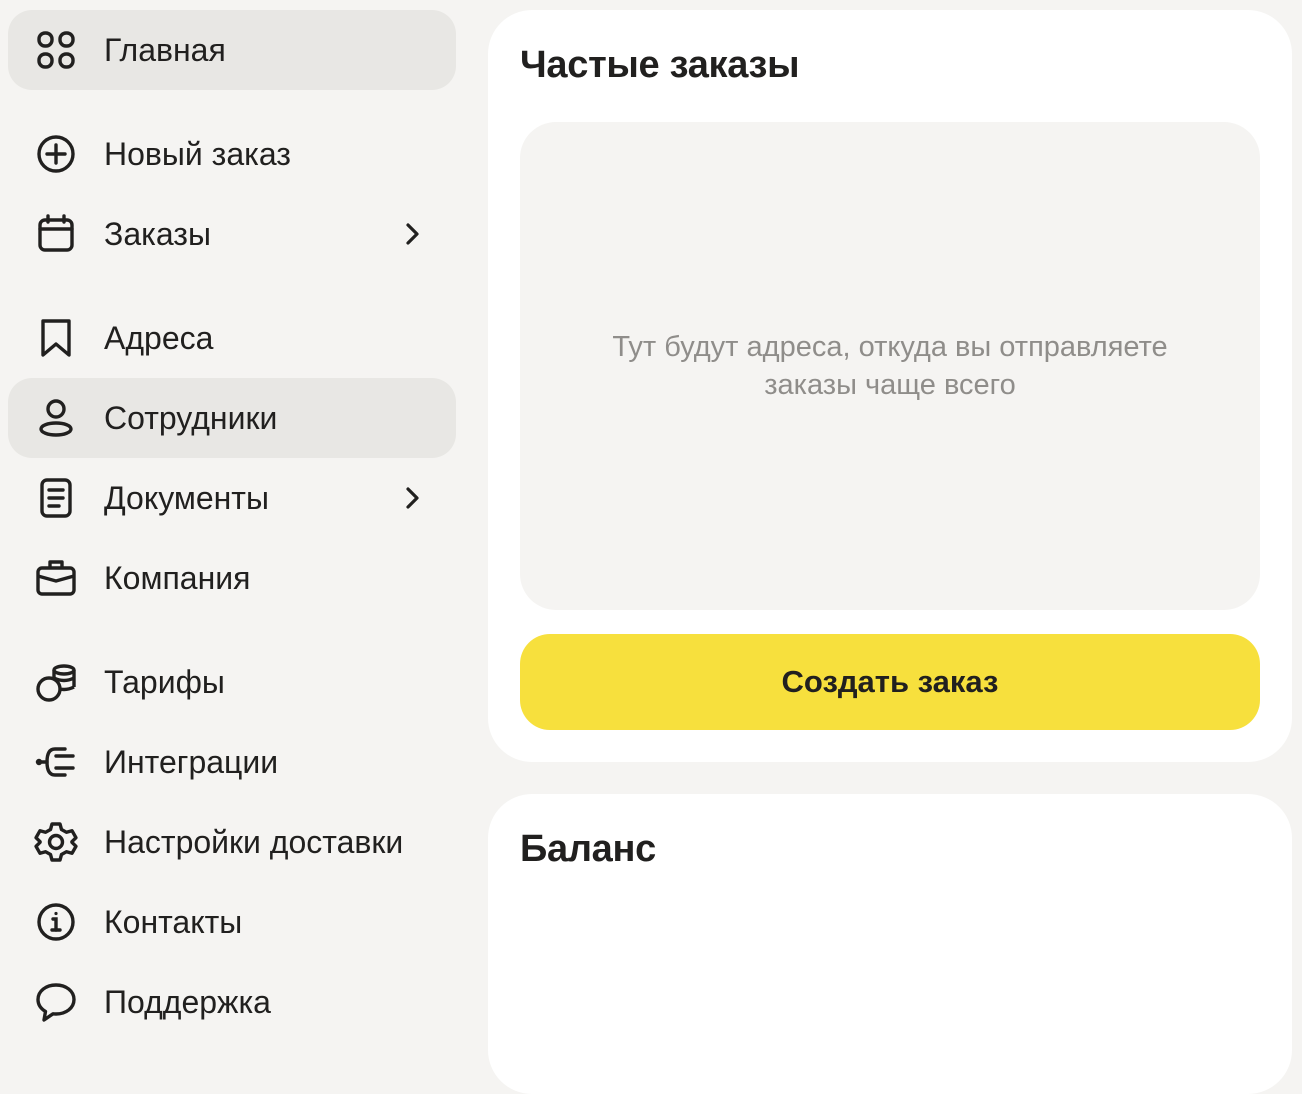 This screenshot has height=1094, width=1302. What do you see at coordinates (232, 338) in the screenshot?
I see `sidebar-item-addresses: Адреса` at bounding box center [232, 338].